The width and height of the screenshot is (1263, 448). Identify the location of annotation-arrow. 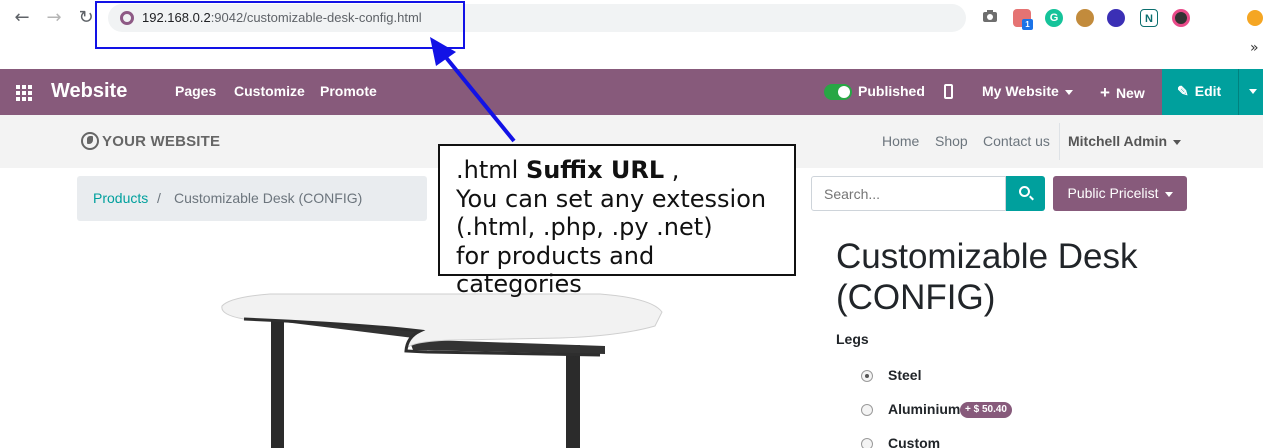
(473, 90).